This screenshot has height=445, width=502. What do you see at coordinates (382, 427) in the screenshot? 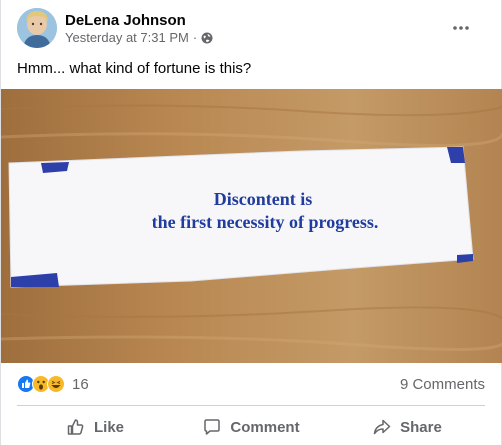
I see `share-arrow-icon` at bounding box center [382, 427].